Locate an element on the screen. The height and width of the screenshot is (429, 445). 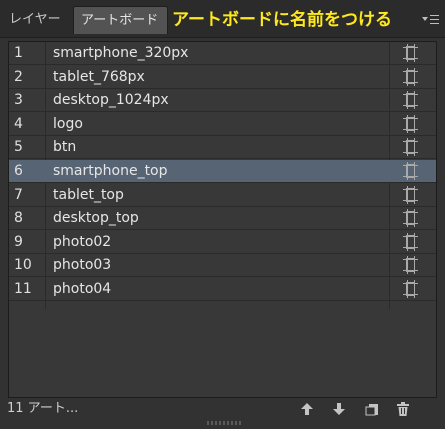
arrow-up-icon is located at coordinates (307, 409).